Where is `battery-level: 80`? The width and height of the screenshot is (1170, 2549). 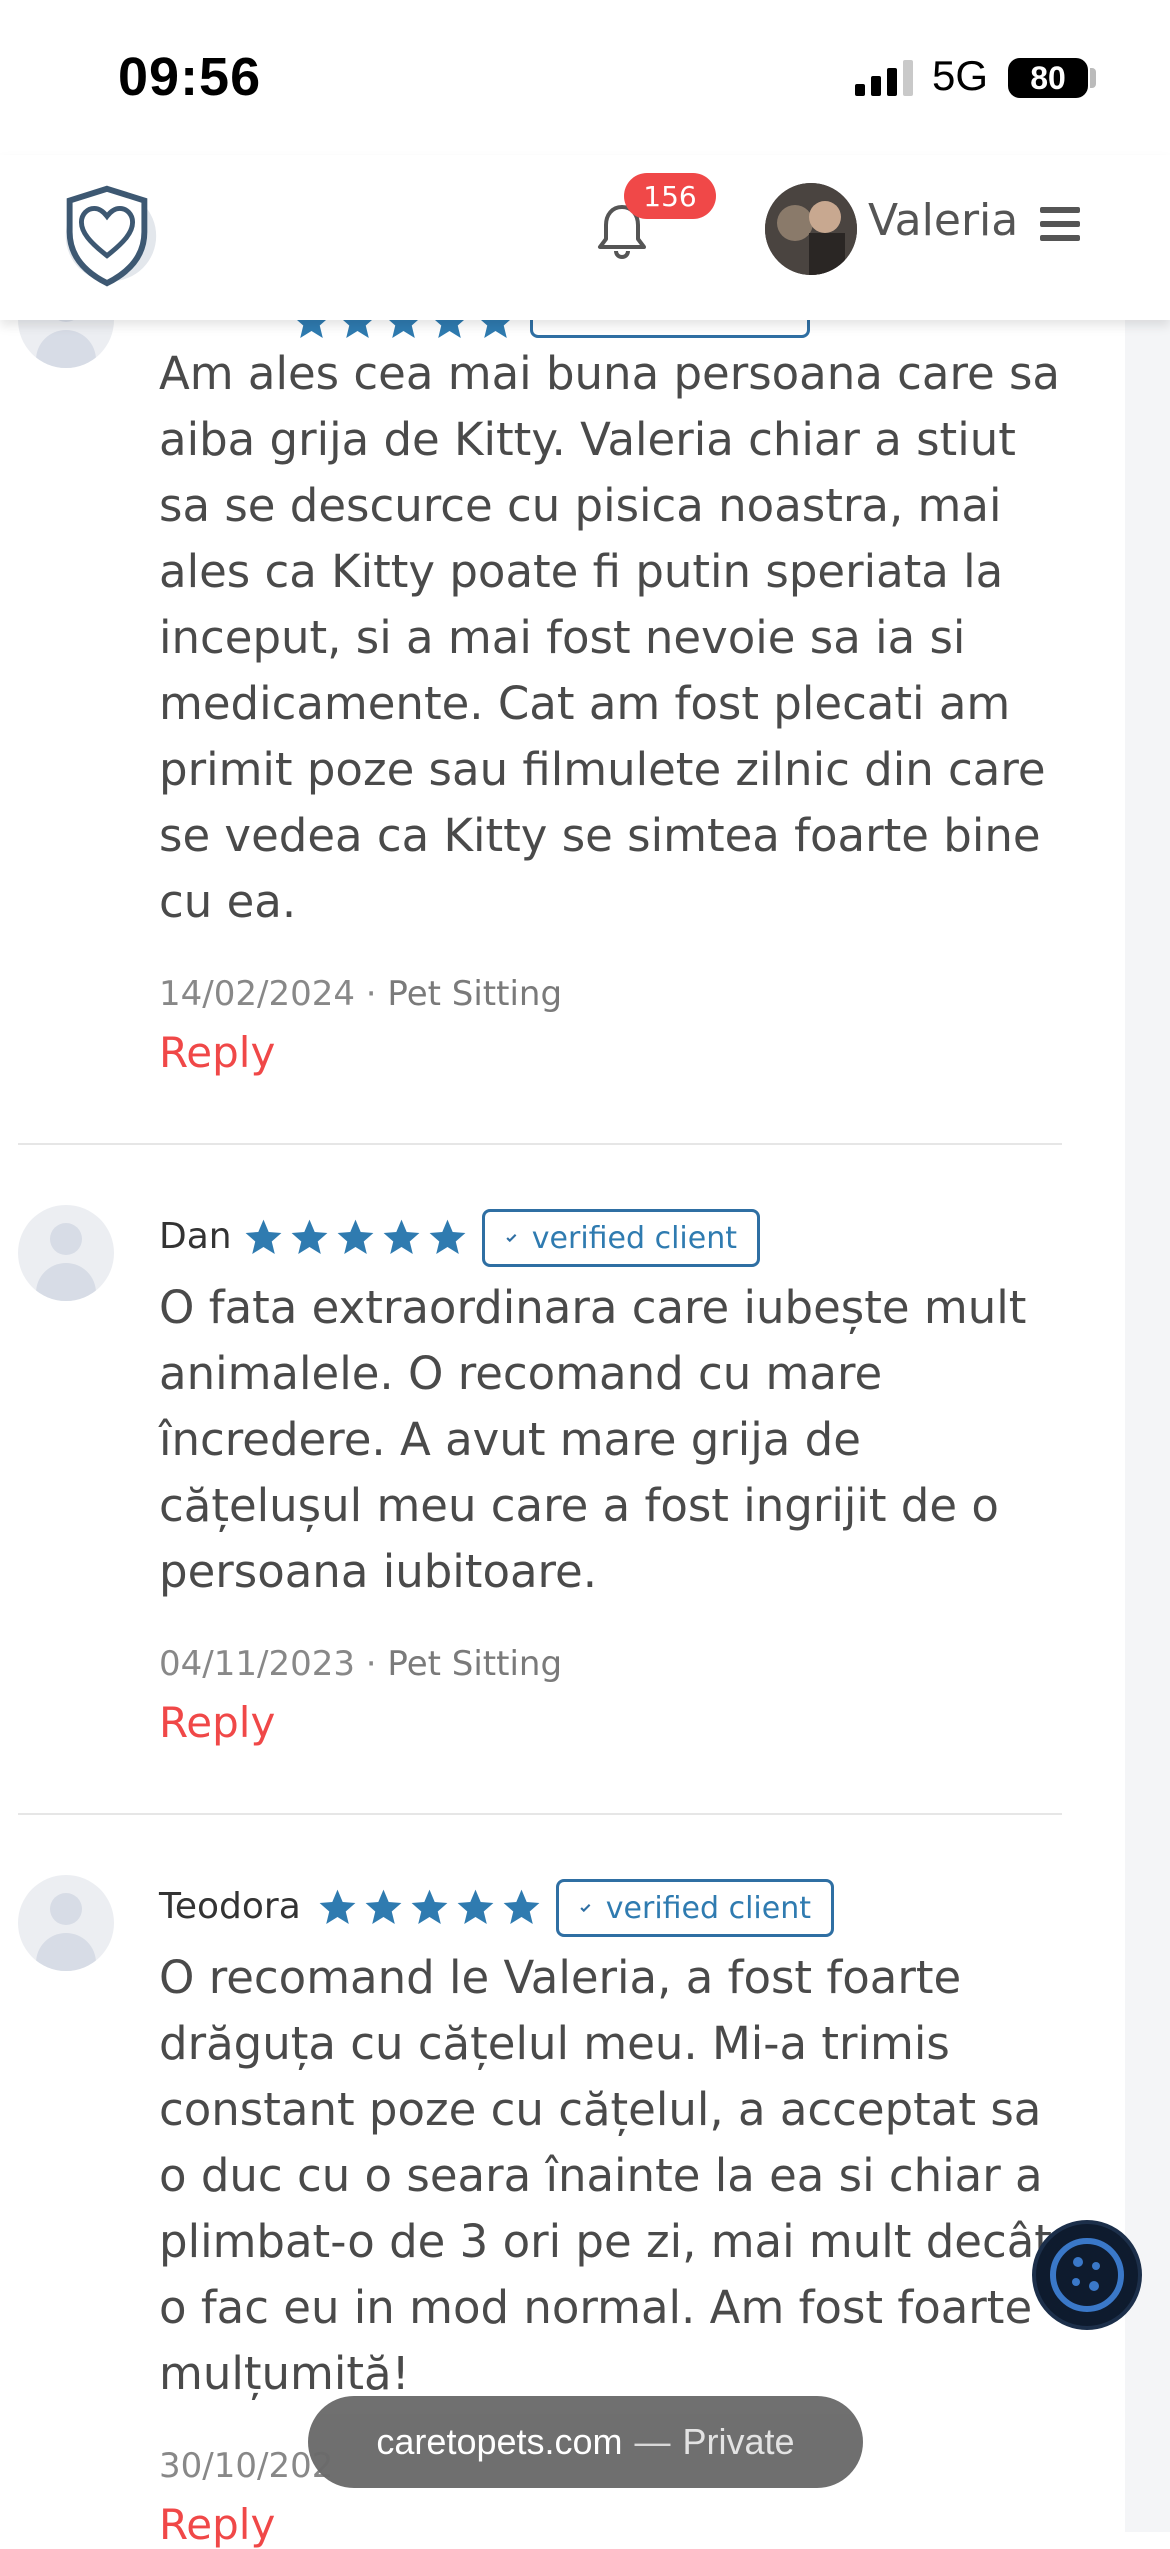 battery-level: 80 is located at coordinates (1048, 77).